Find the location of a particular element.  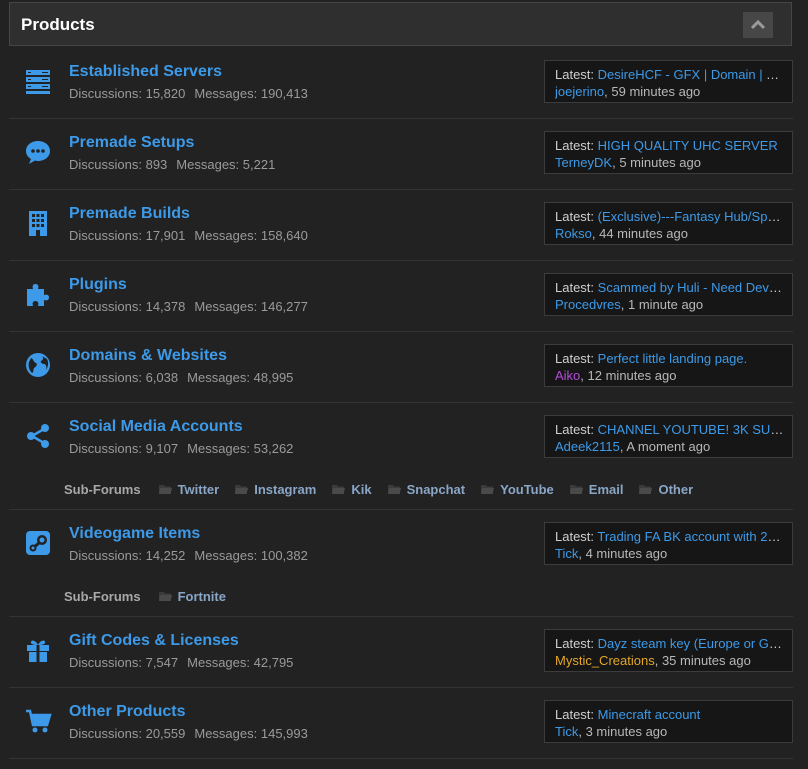

forum-stats: Discussions: 6,038 Messages: 48,995 is located at coordinates (181, 377).